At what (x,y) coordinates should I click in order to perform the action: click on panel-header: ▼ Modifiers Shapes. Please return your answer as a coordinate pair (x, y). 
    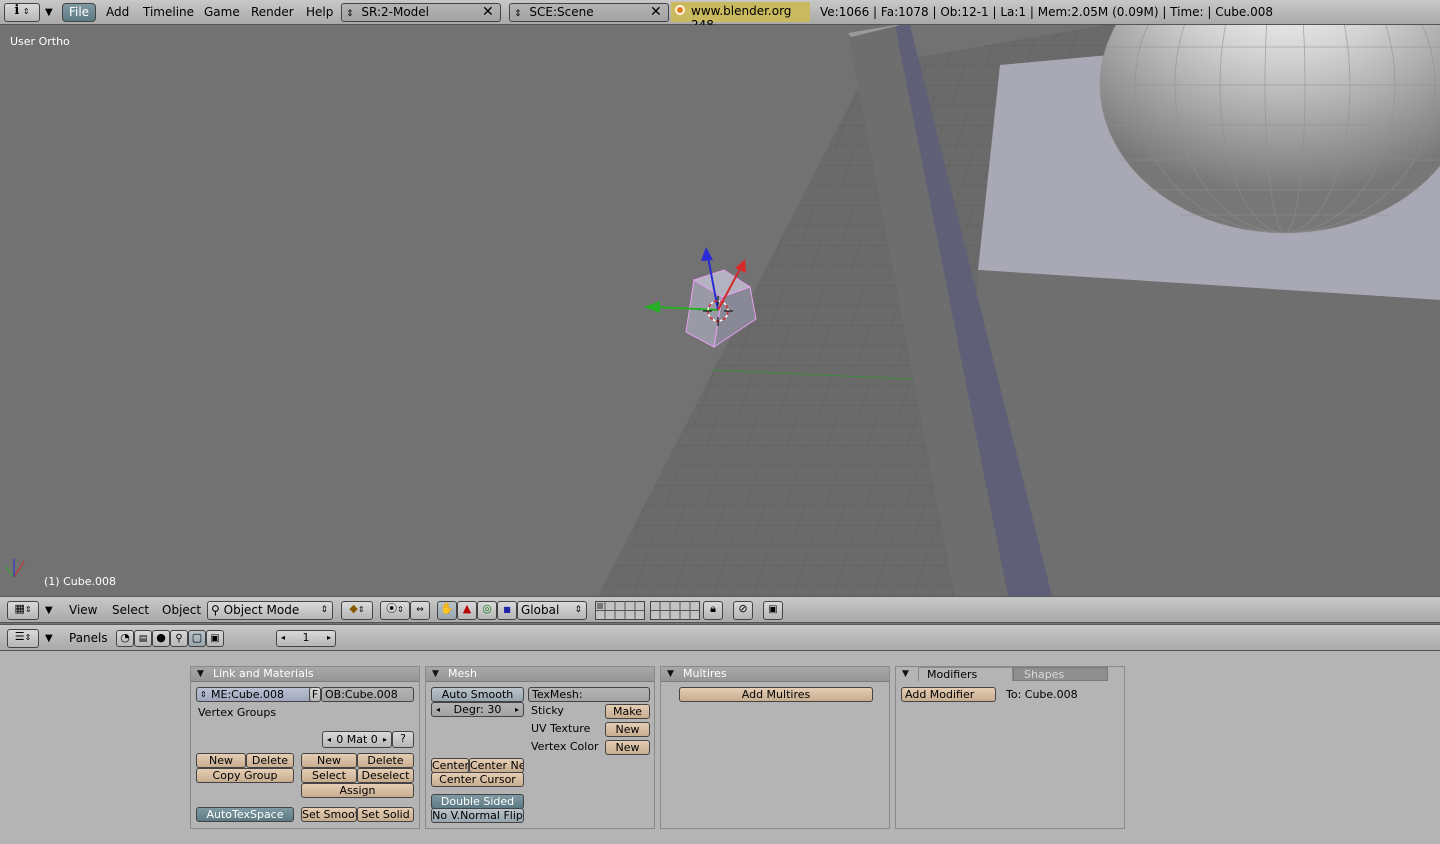
    Looking at the image, I should click on (1010, 674).